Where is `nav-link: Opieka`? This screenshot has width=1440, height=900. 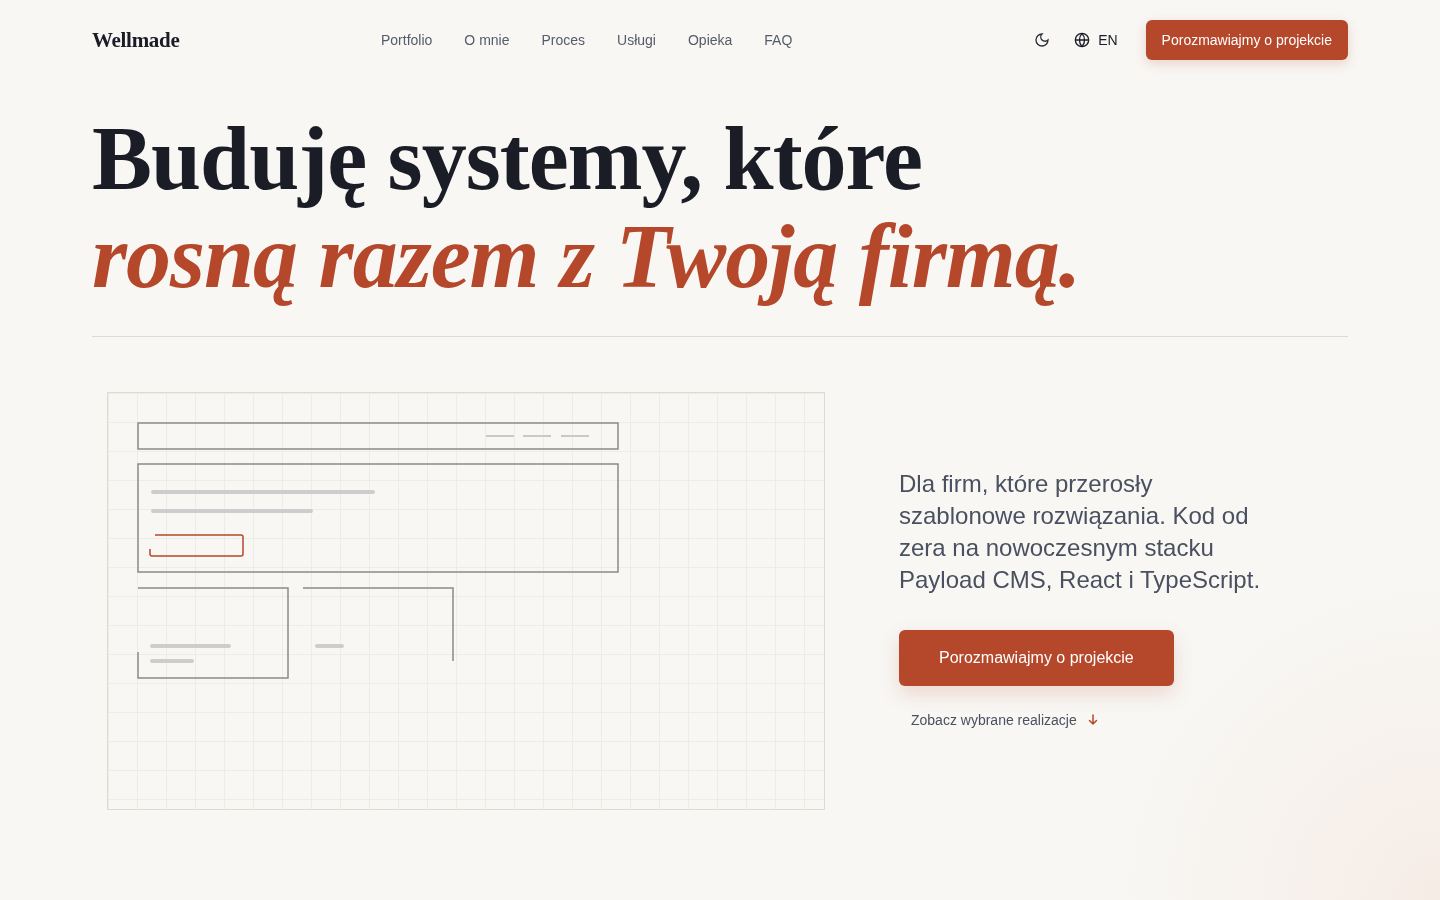
nav-link: Opieka is located at coordinates (710, 40).